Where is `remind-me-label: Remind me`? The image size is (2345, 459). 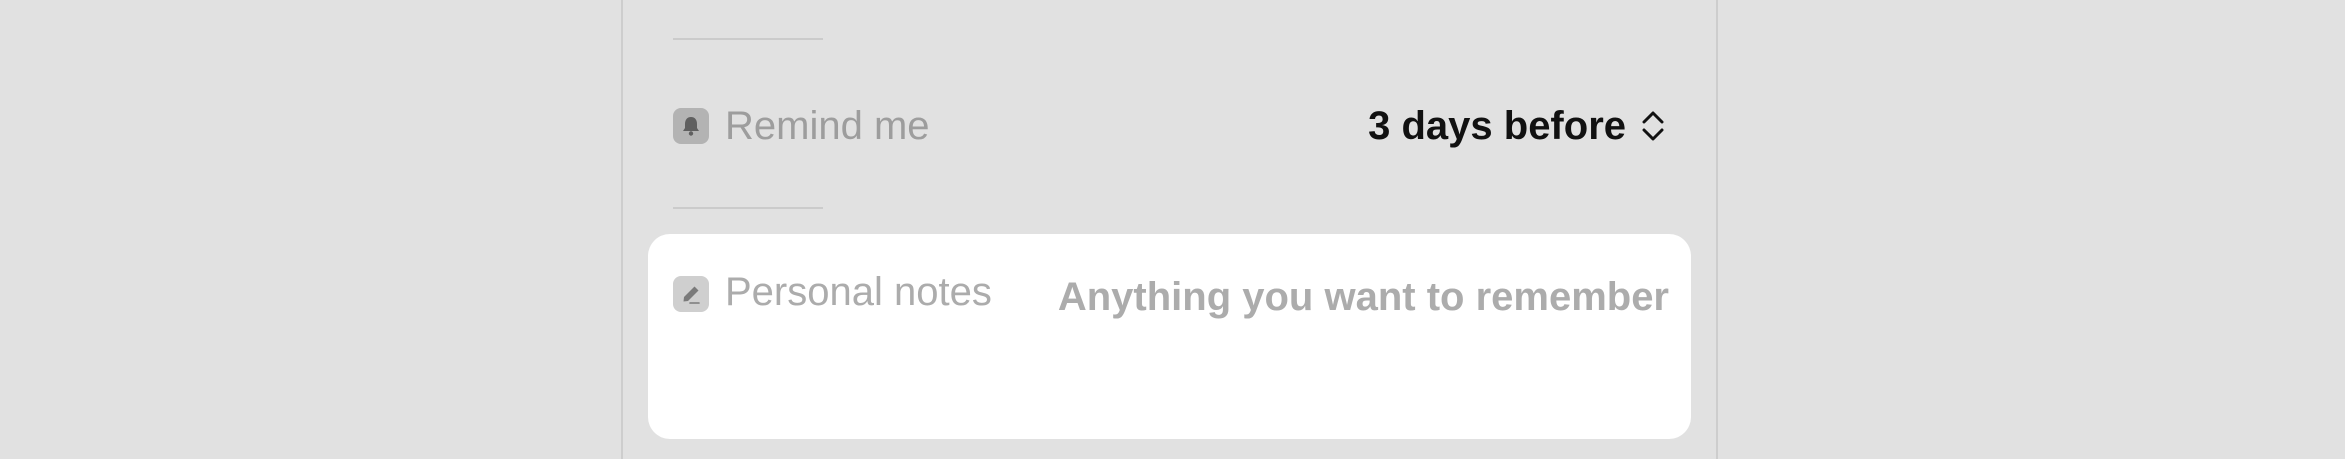
remind-me-label: Remind me is located at coordinates (827, 125).